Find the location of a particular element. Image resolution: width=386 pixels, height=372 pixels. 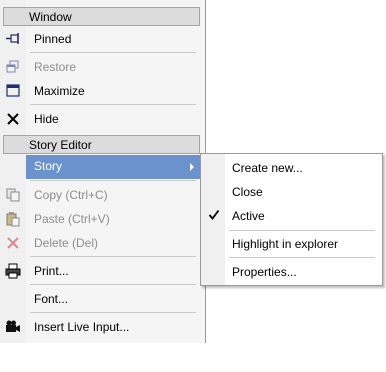

maximize-window-icon is located at coordinates (13, 90).